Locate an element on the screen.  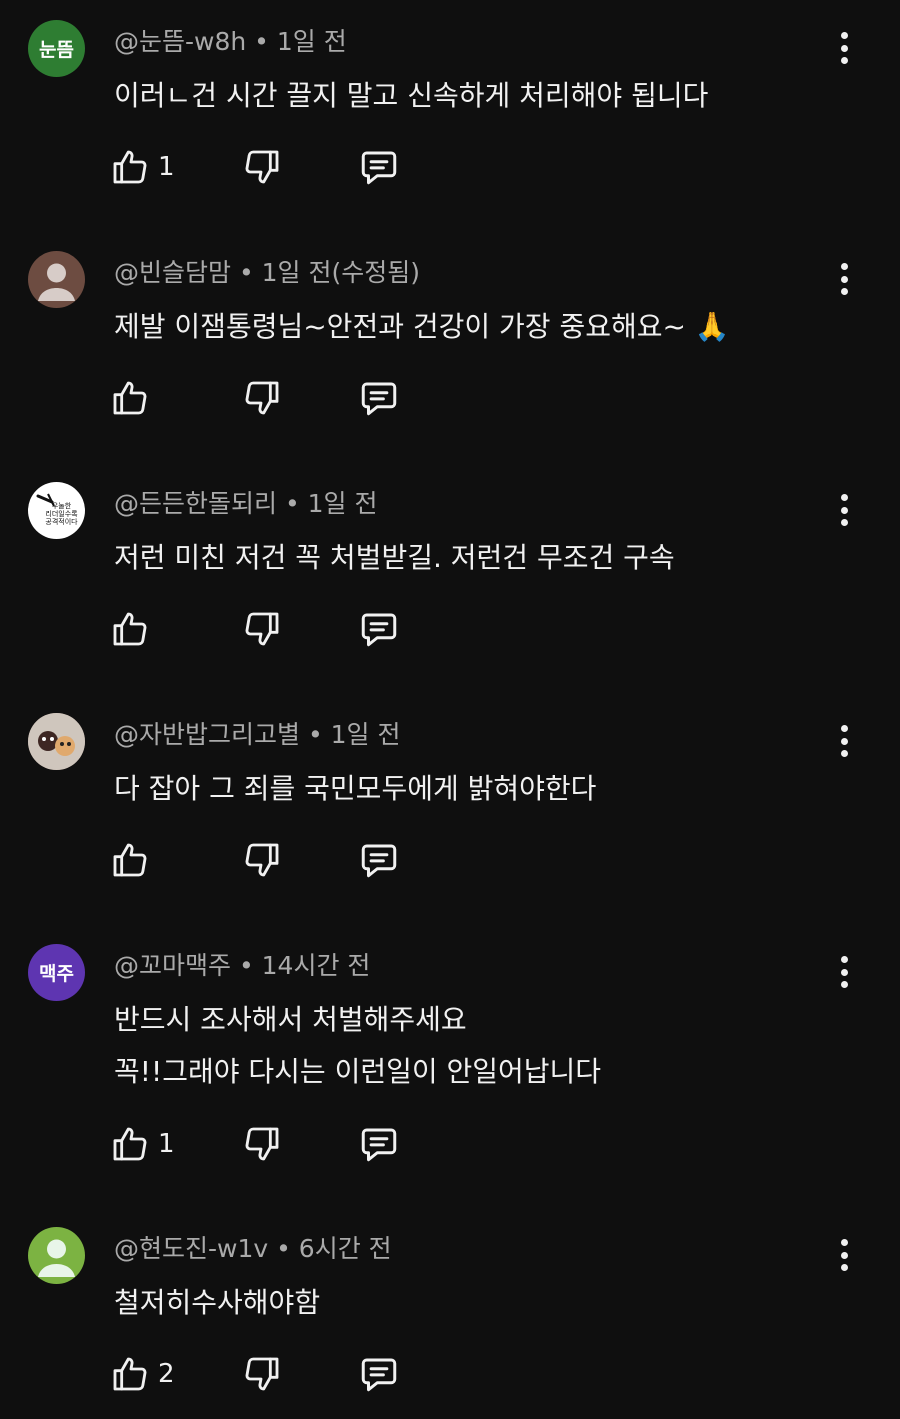
avatar: 눈뜸 is located at coordinates (56, 48).